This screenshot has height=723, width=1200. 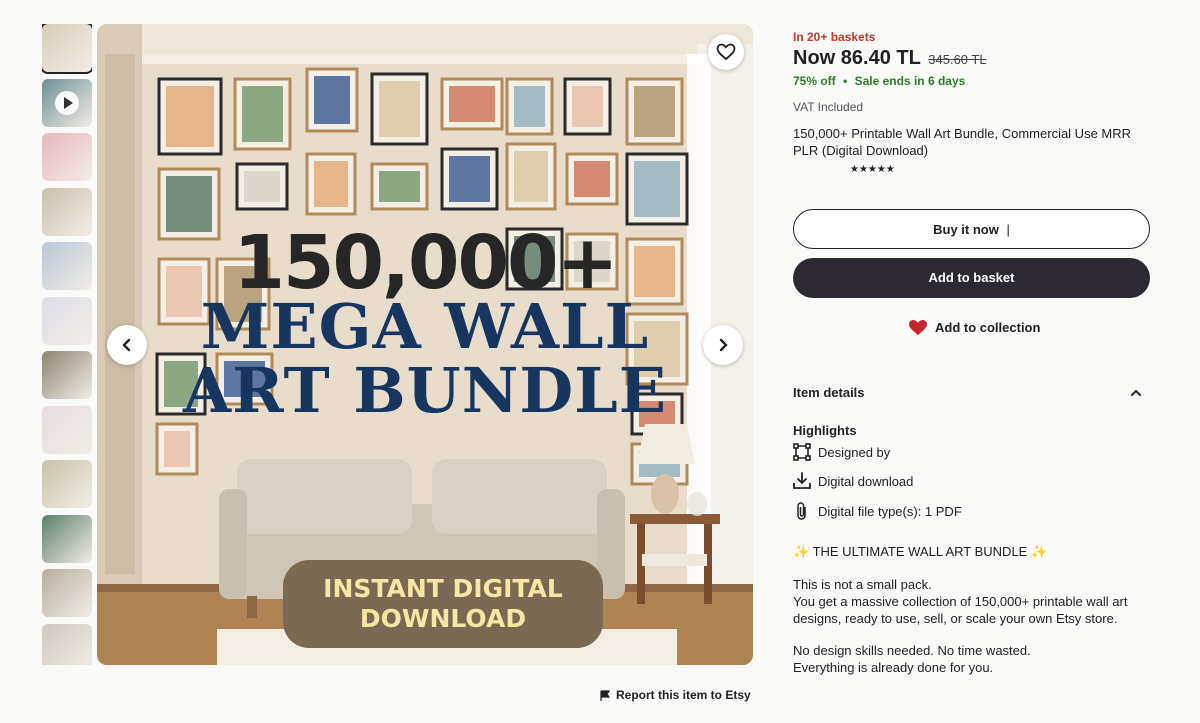 What do you see at coordinates (971, 278) in the screenshot?
I see `add-to-basket-button: Add to basket` at bounding box center [971, 278].